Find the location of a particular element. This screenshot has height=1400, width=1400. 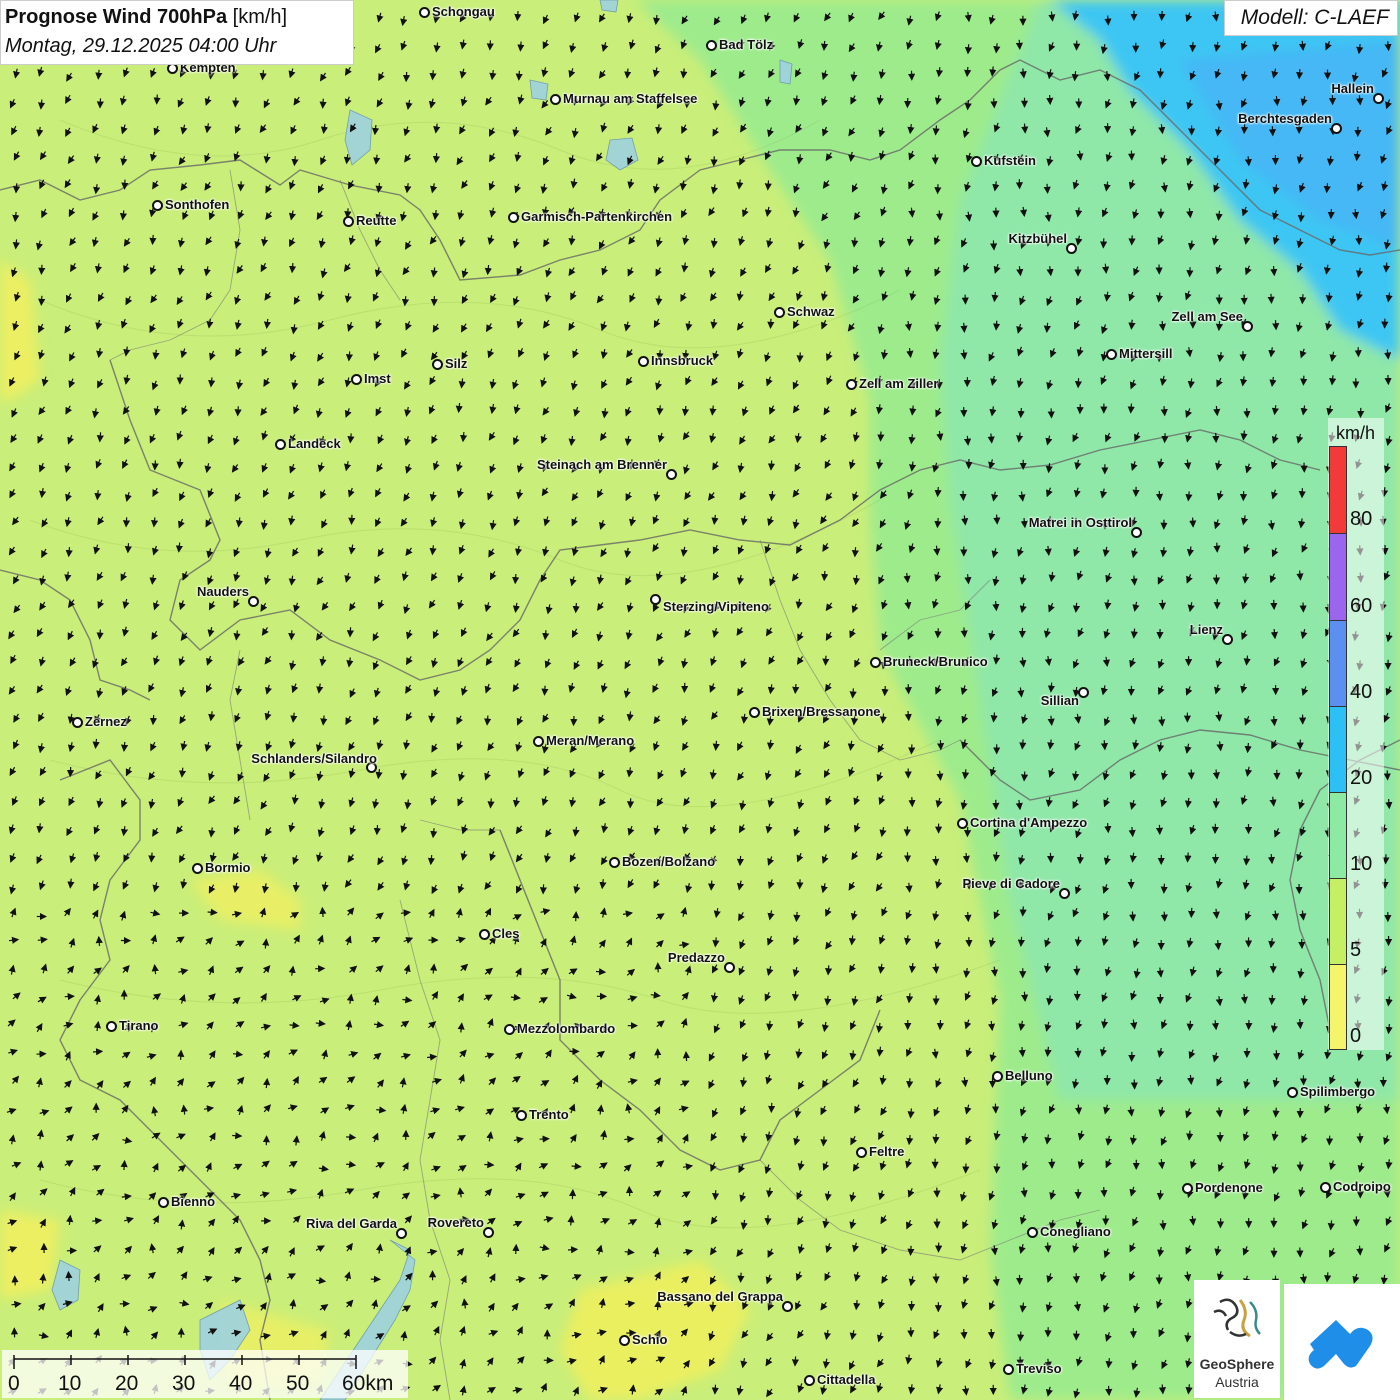

scale-label-20: 20 is located at coordinates (127, 1383).